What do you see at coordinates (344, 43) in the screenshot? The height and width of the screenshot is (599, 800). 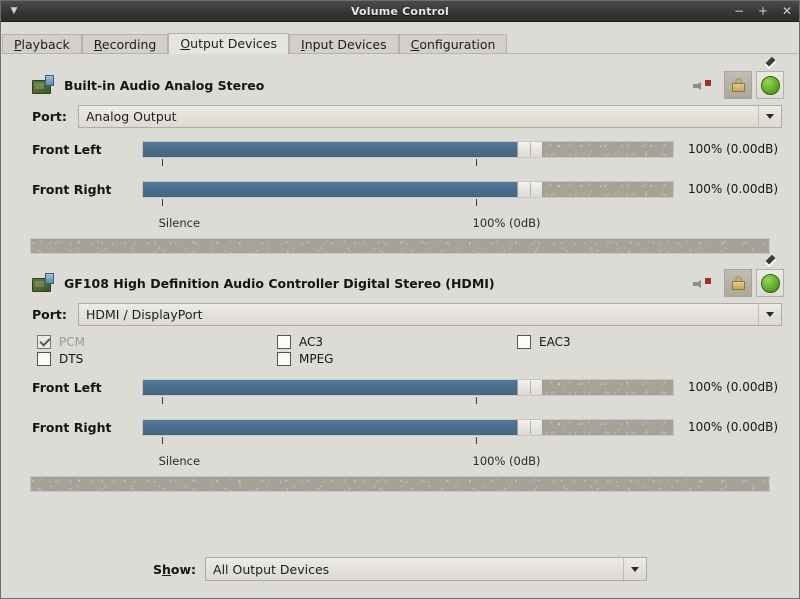 I see `tab-input-devices: Input Devices` at bounding box center [344, 43].